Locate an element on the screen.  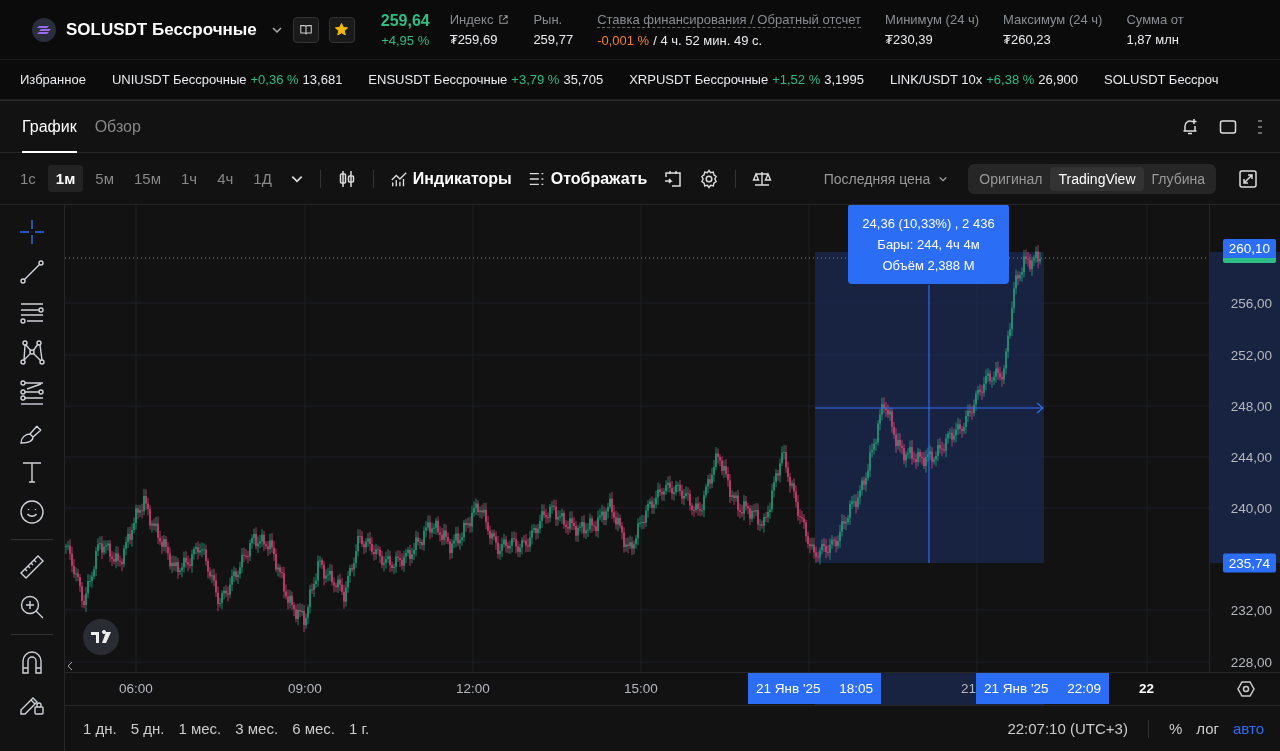
time-label: 06:00 is located at coordinates (136, 688).